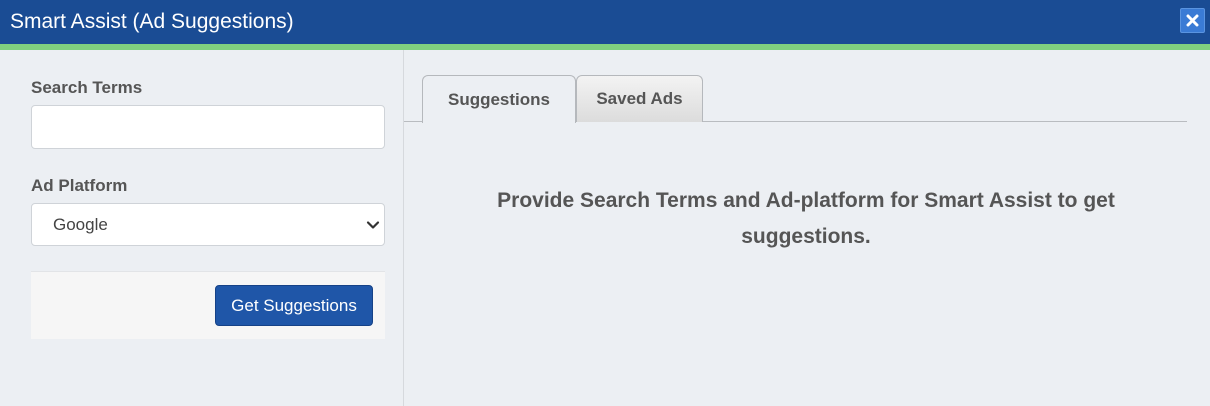 The image size is (1210, 406). What do you see at coordinates (80, 224) in the screenshot?
I see `ad-platform-selected-value: Google` at bounding box center [80, 224].